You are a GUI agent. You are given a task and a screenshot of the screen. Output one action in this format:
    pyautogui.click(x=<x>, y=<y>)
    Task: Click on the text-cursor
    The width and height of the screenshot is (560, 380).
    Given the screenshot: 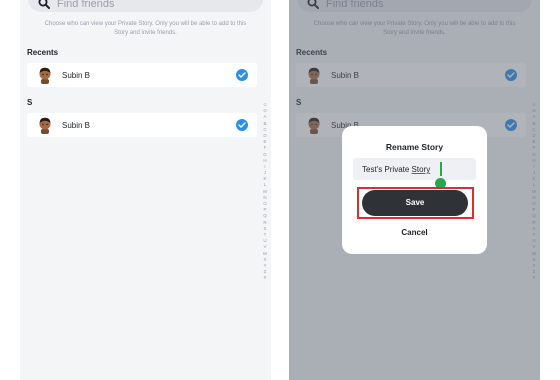 What is the action you would take?
    pyautogui.click(x=441, y=169)
    